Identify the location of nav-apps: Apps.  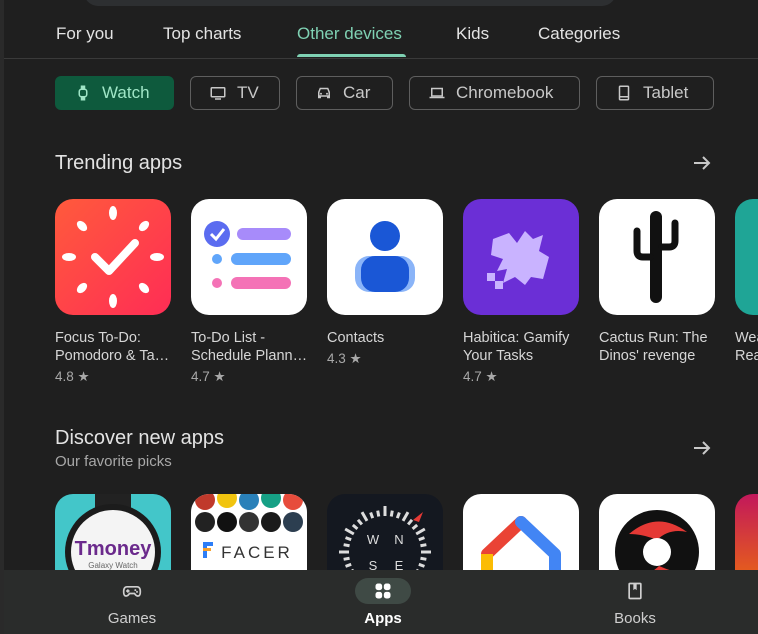
(383, 602).